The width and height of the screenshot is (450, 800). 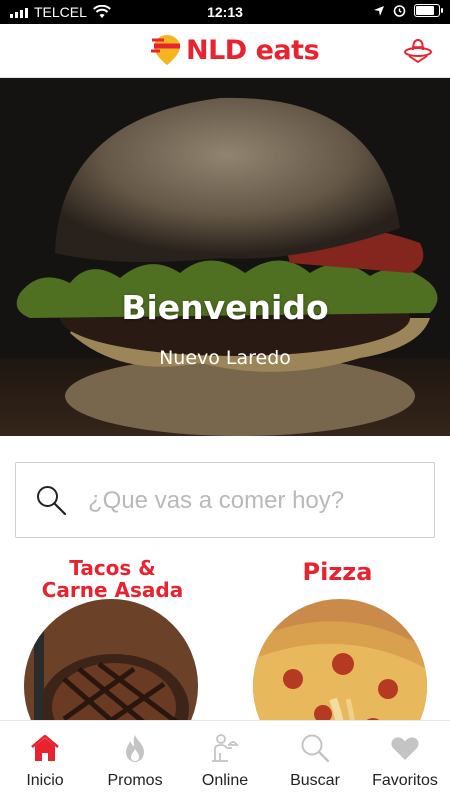 I want to click on alarm-icon, so click(x=399, y=11).